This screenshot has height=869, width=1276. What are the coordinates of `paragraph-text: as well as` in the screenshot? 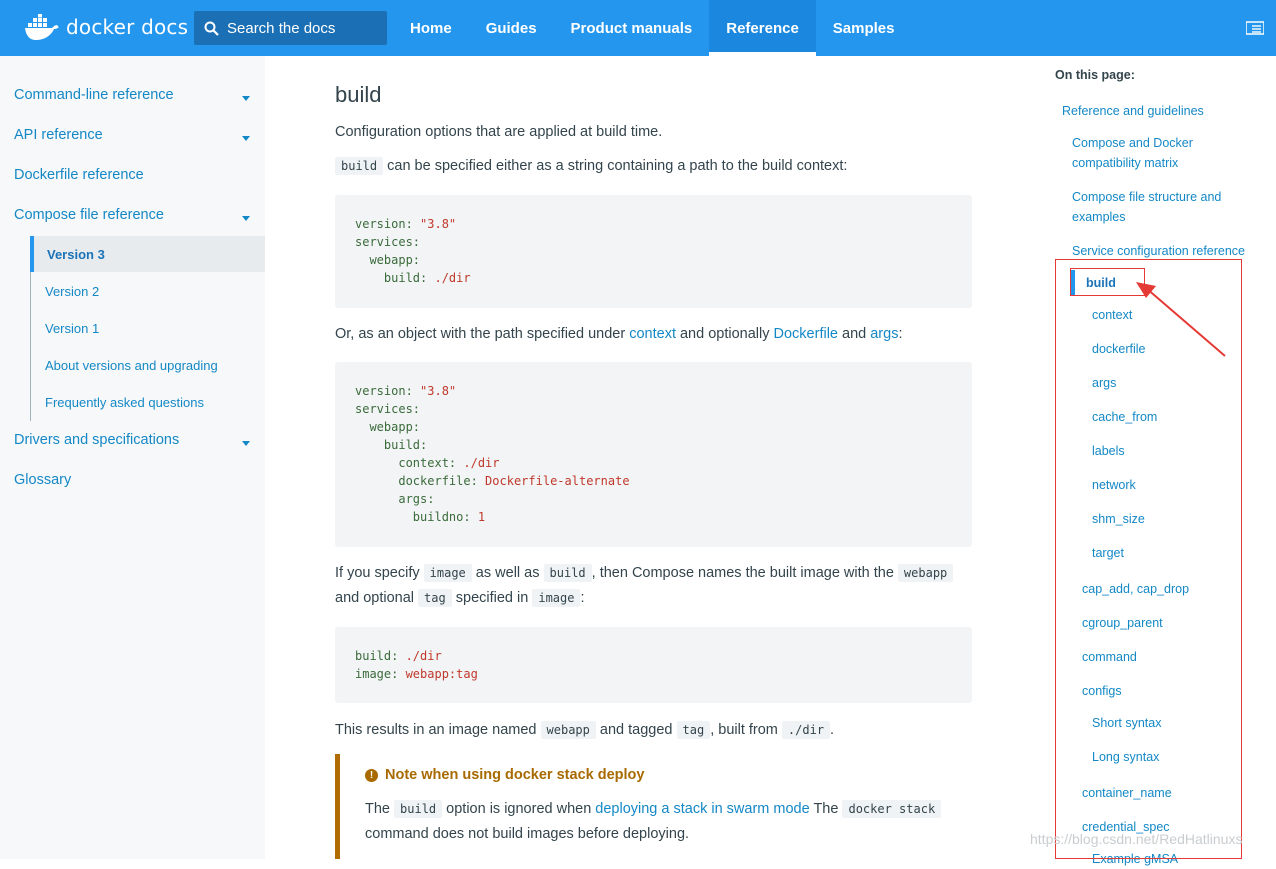 It's located at (507, 573).